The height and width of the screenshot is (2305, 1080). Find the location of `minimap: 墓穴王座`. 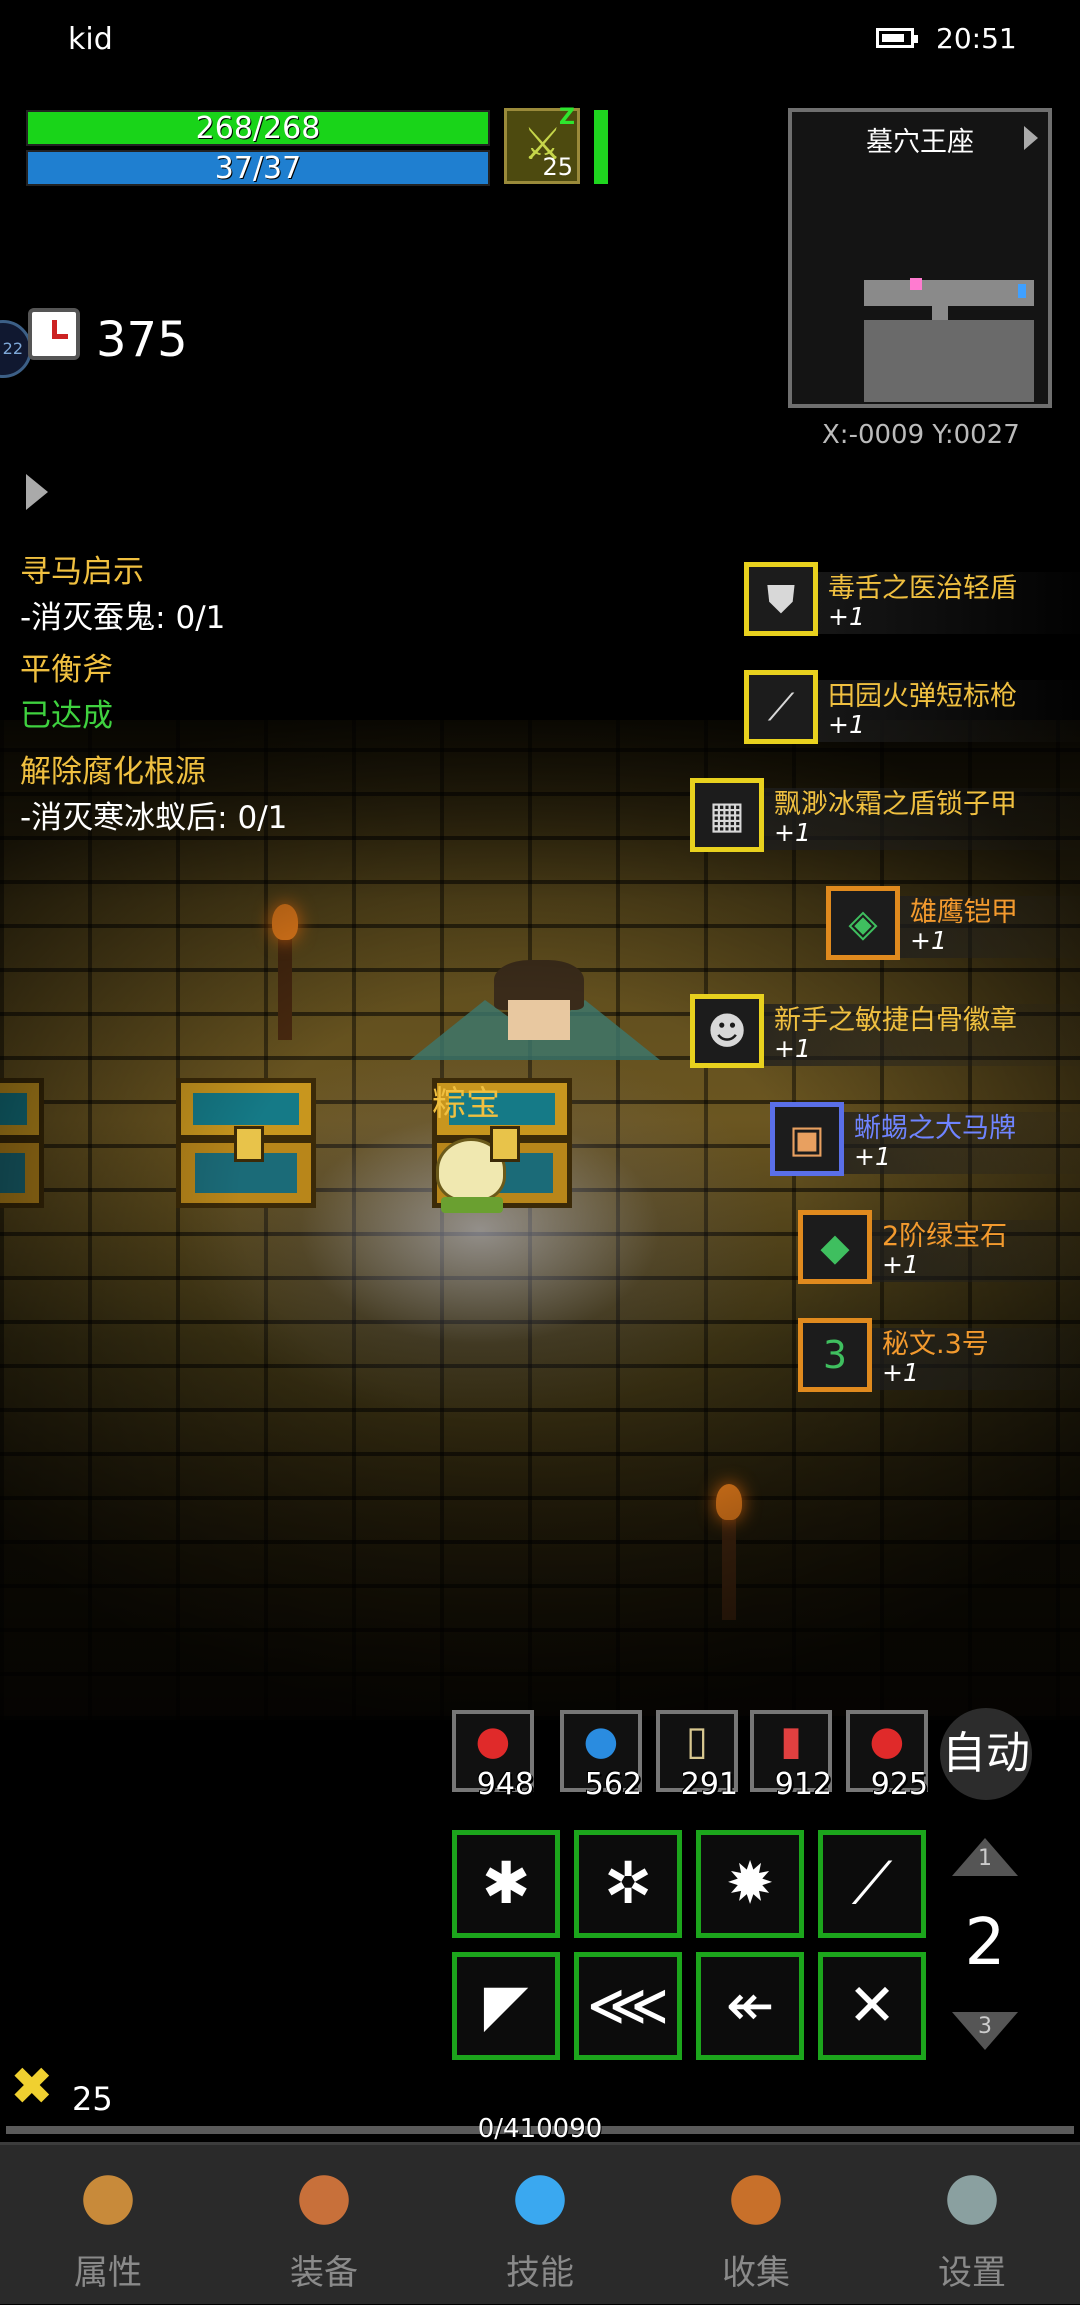

minimap: 墓穴王座 is located at coordinates (920, 258).